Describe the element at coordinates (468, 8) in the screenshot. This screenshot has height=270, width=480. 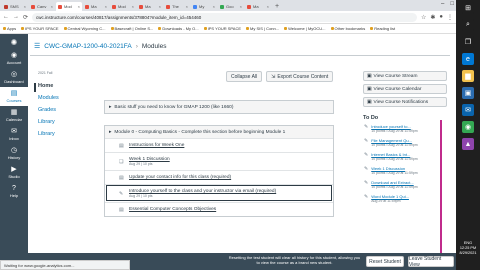
I see `windows-start-icon: ⊞` at that location.